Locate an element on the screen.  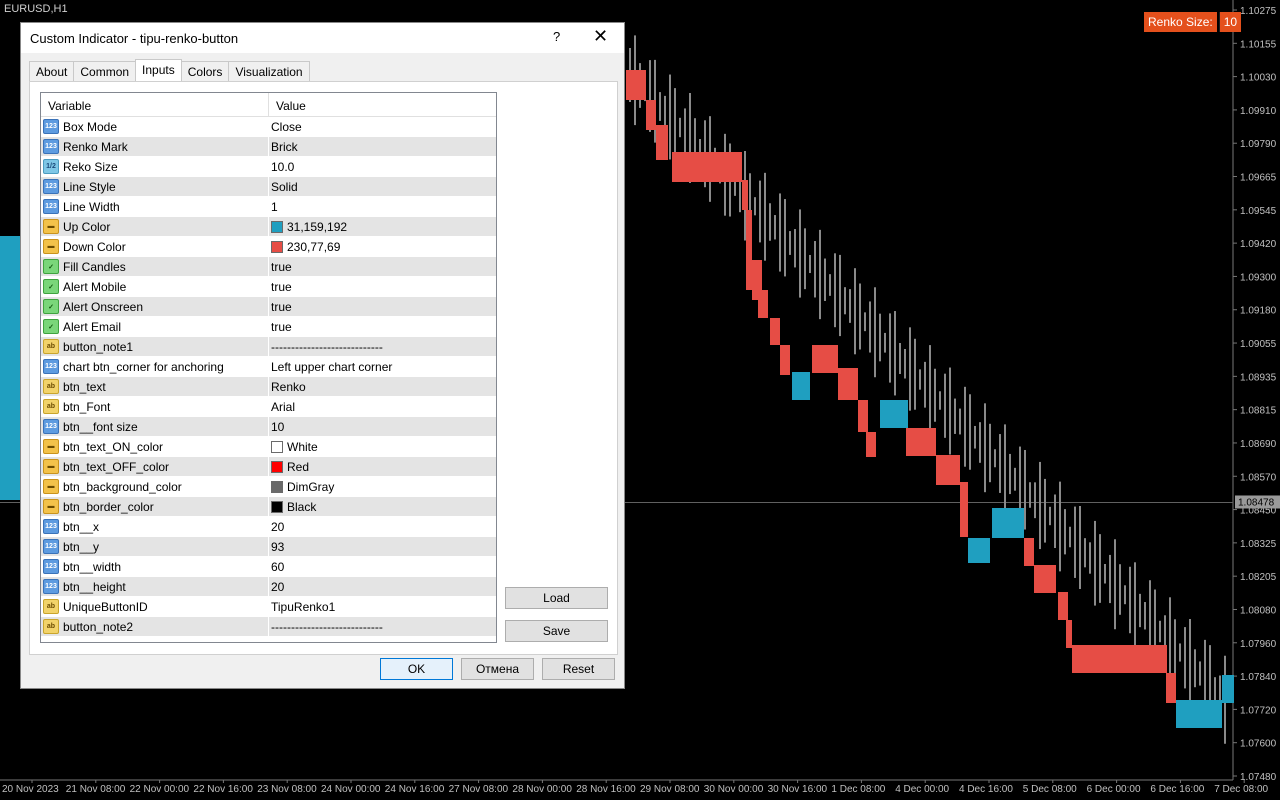
input-value-cell: 60 is located at coordinates (382, 566).